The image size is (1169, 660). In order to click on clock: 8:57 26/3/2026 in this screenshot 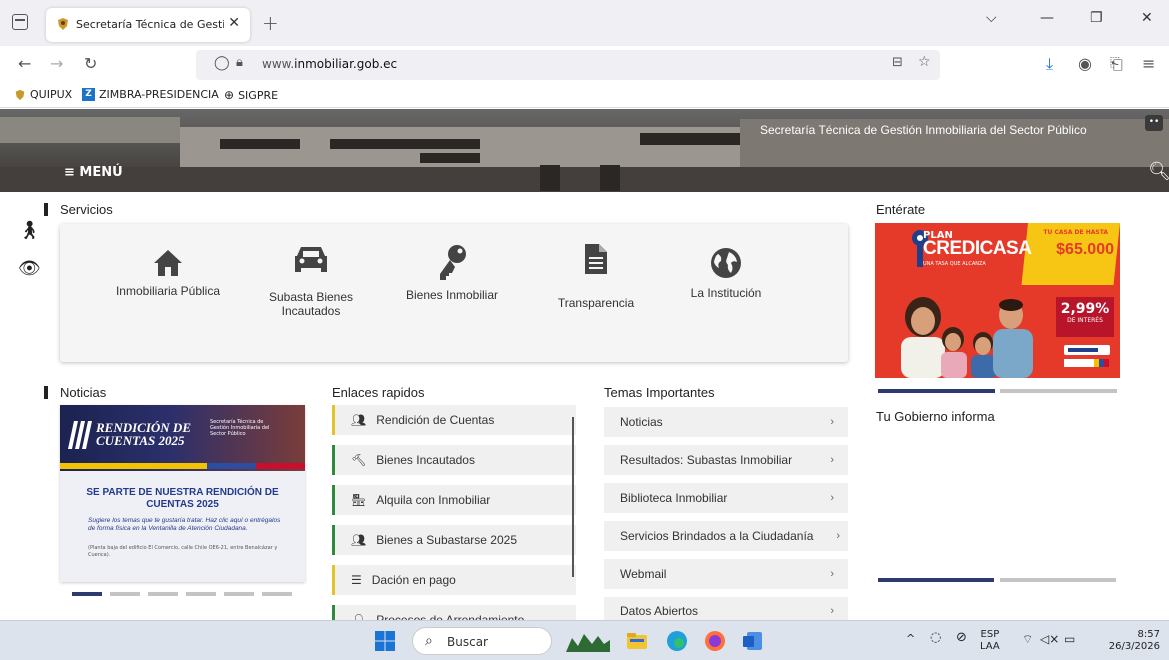, I will do `click(1132, 641)`.